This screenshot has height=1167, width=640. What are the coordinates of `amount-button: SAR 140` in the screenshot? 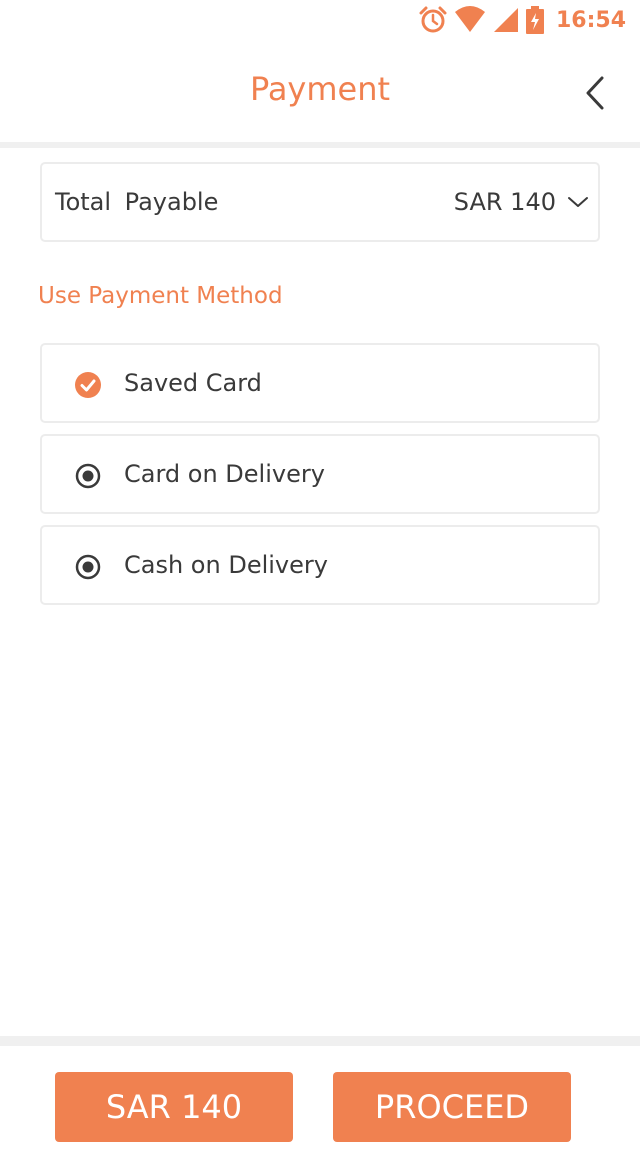 It's located at (174, 1107).